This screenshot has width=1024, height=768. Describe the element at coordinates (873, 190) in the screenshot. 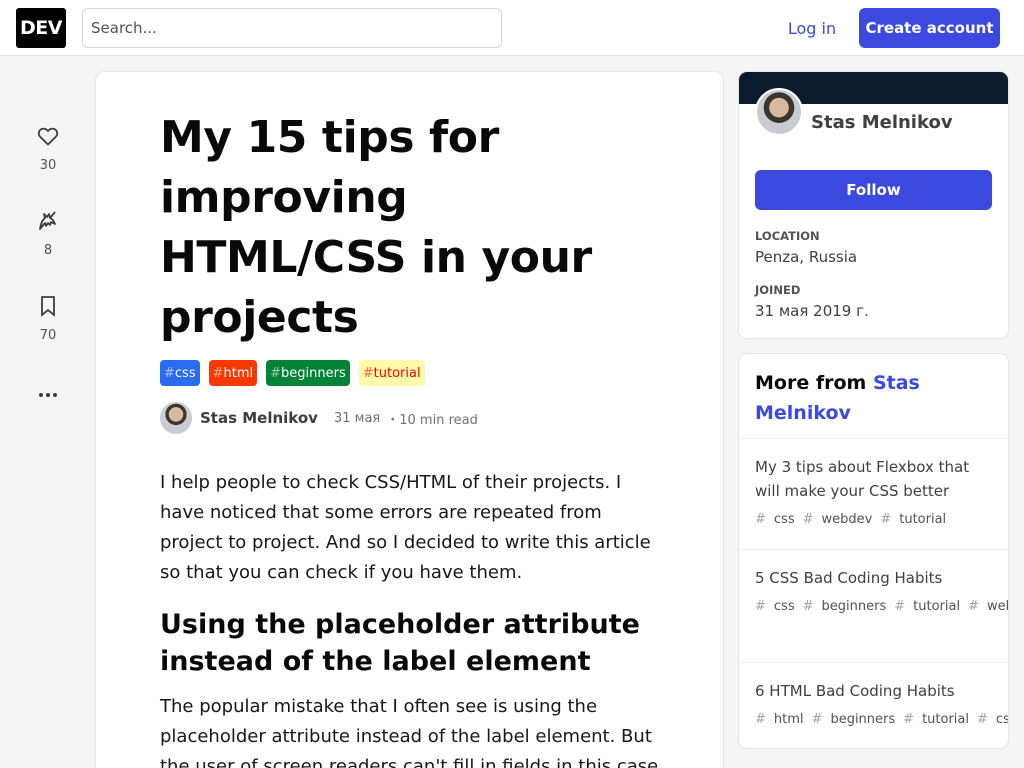

I see `follow-button: Follow` at that location.